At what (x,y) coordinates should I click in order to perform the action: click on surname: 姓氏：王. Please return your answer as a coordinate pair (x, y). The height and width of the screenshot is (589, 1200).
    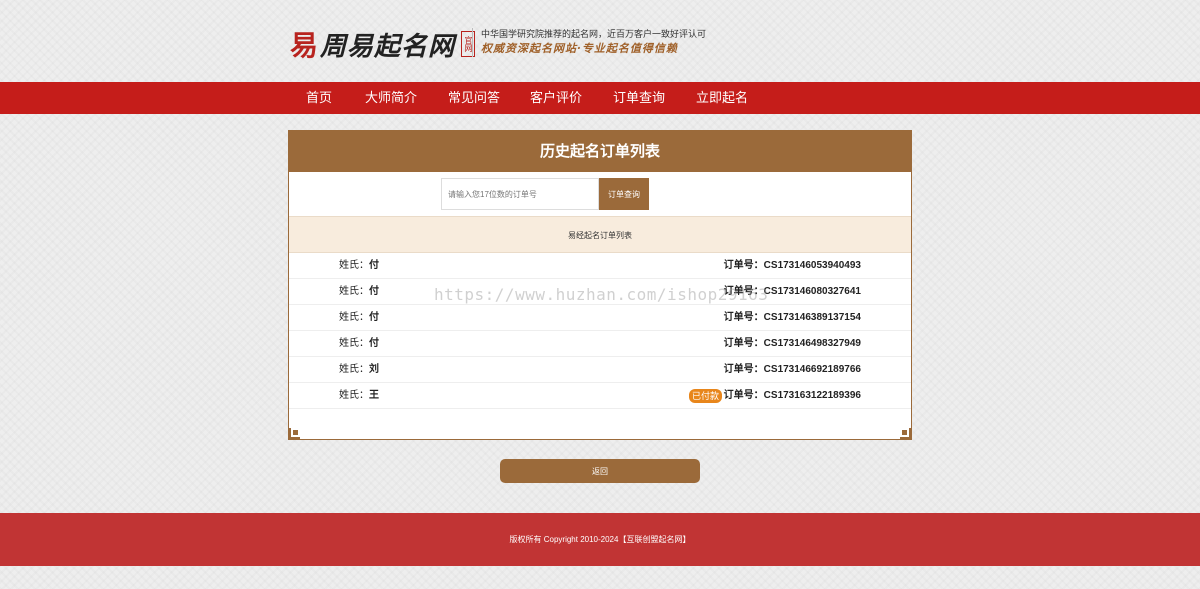
    Looking at the image, I should click on (359, 396).